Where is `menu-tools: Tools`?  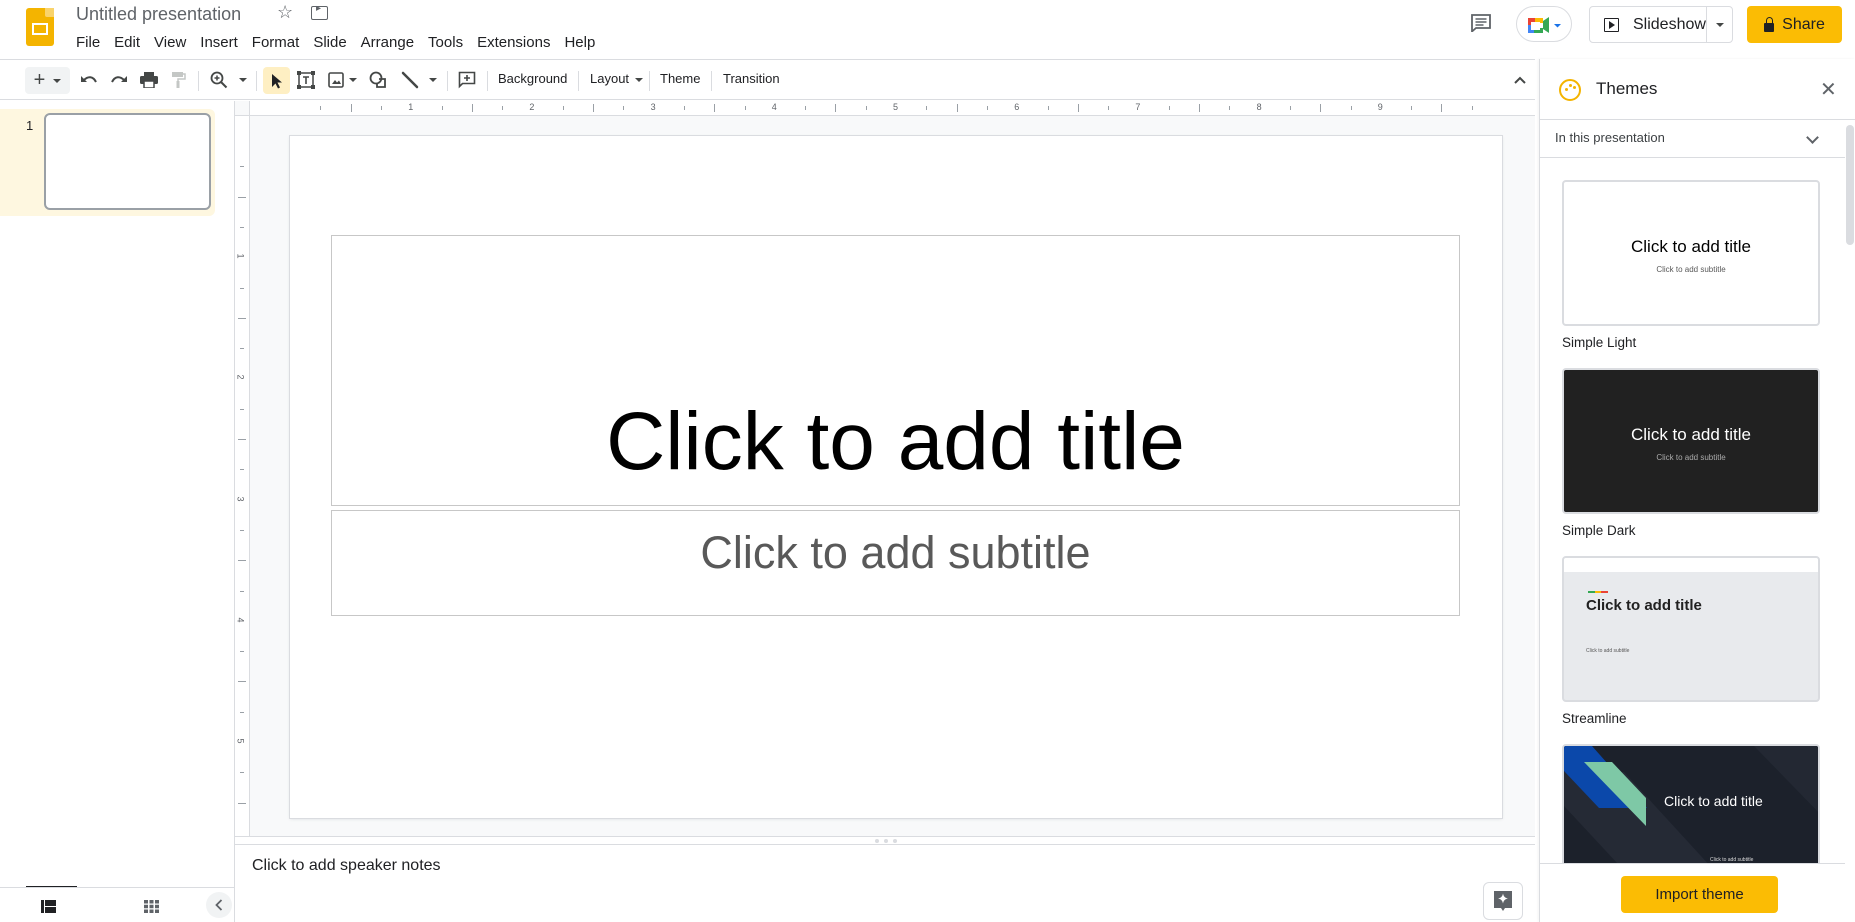
menu-tools: Tools is located at coordinates (445, 43).